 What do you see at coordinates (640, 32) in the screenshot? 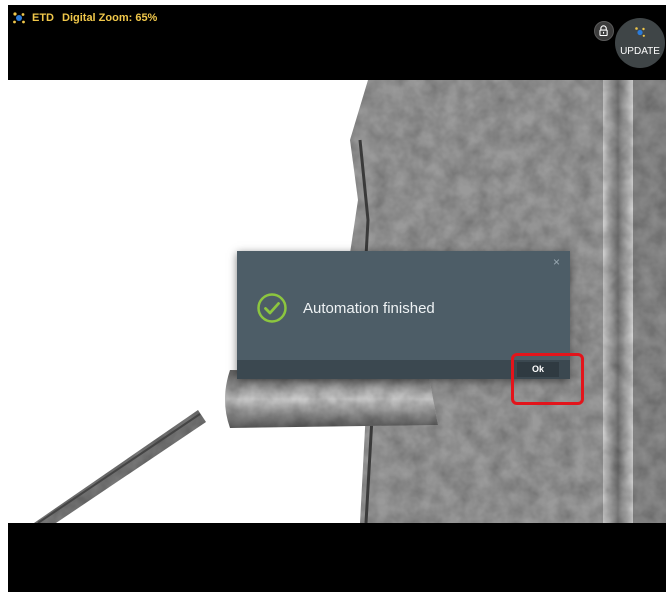
I see `update-icon` at bounding box center [640, 32].